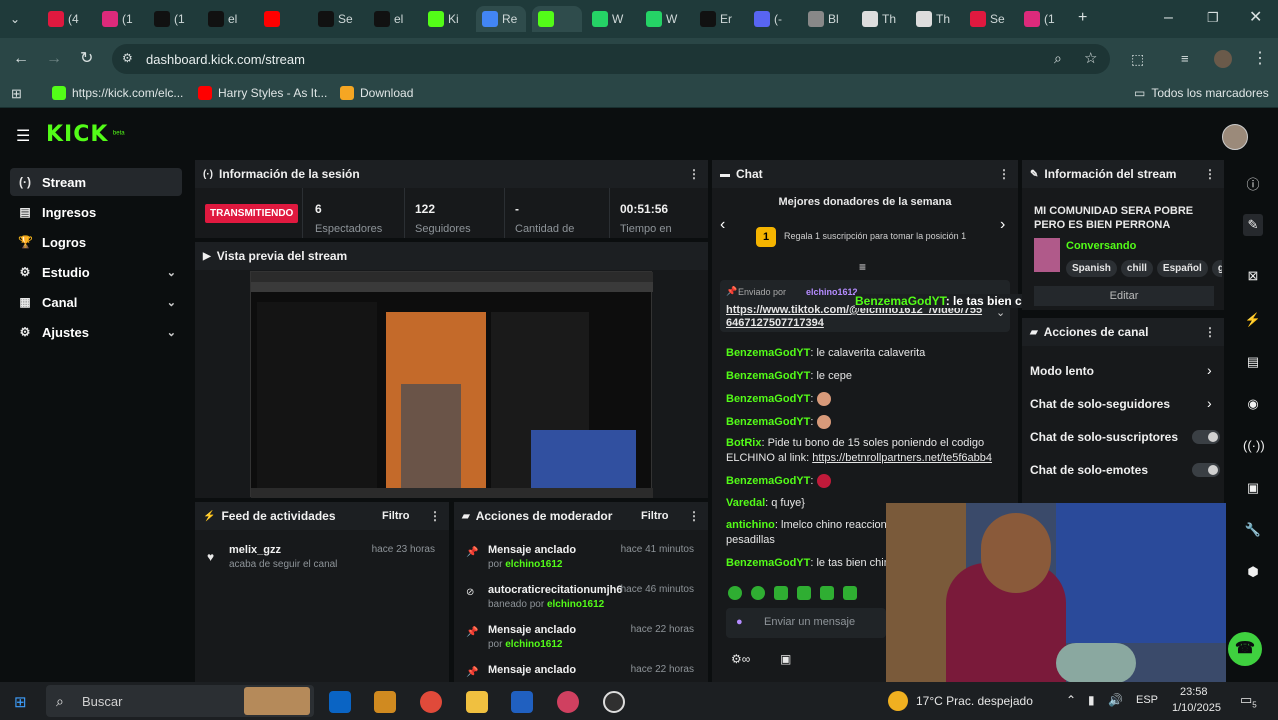 The height and width of the screenshot is (720, 1278). What do you see at coordinates (96, 332) in the screenshot?
I see `sidebar-item-ajustes: ⚙ Ajustes ⌄` at bounding box center [96, 332].